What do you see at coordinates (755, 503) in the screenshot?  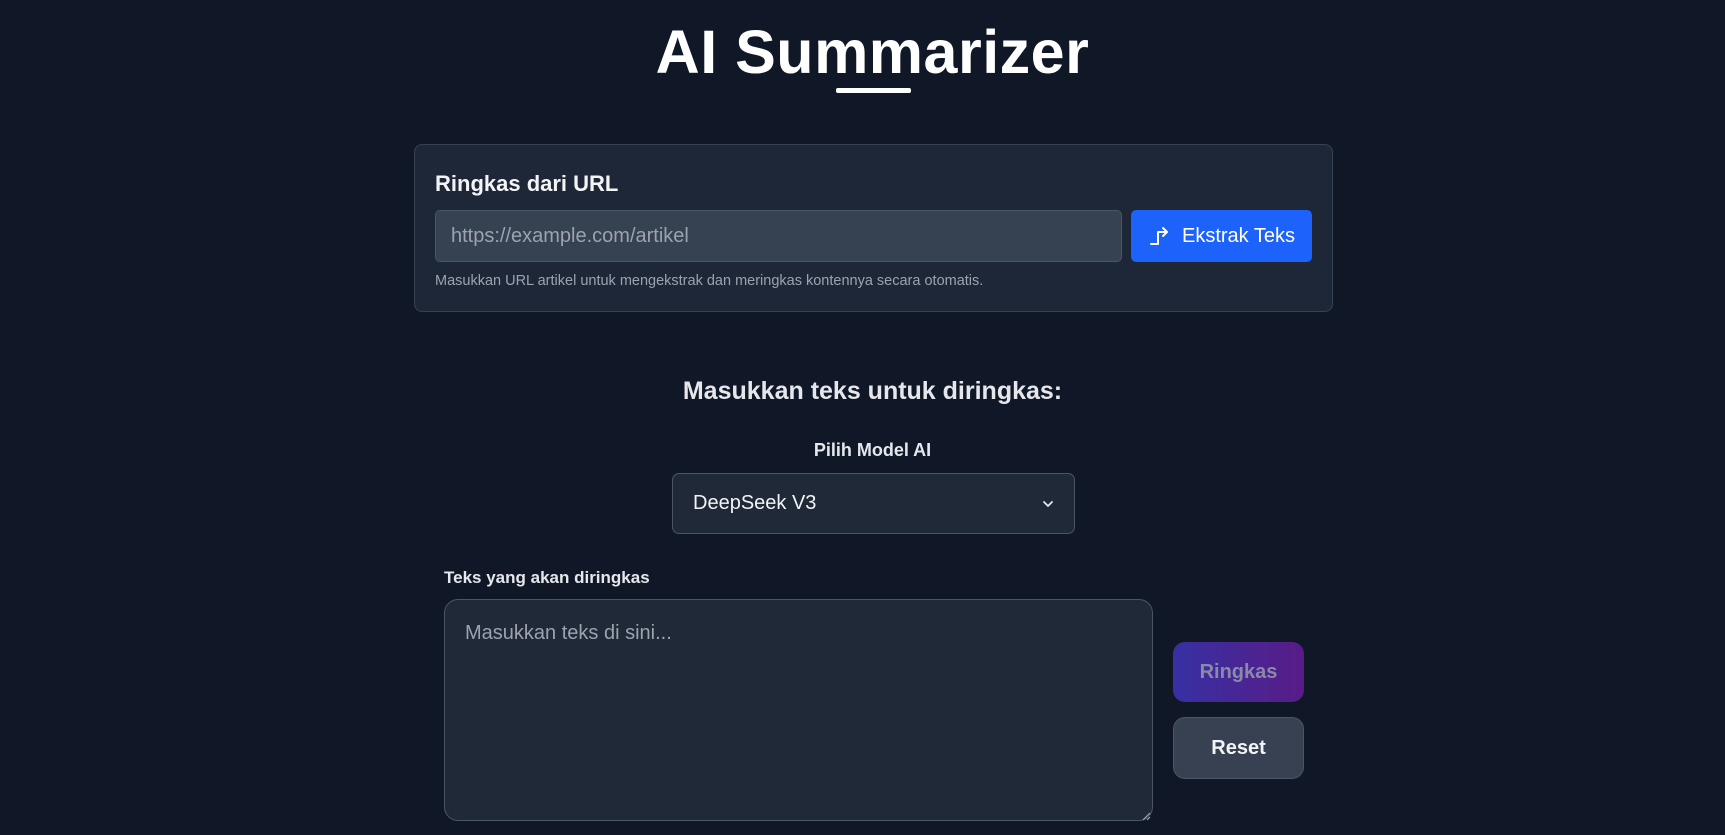 I see `model-select-value: DeepSeek V3` at bounding box center [755, 503].